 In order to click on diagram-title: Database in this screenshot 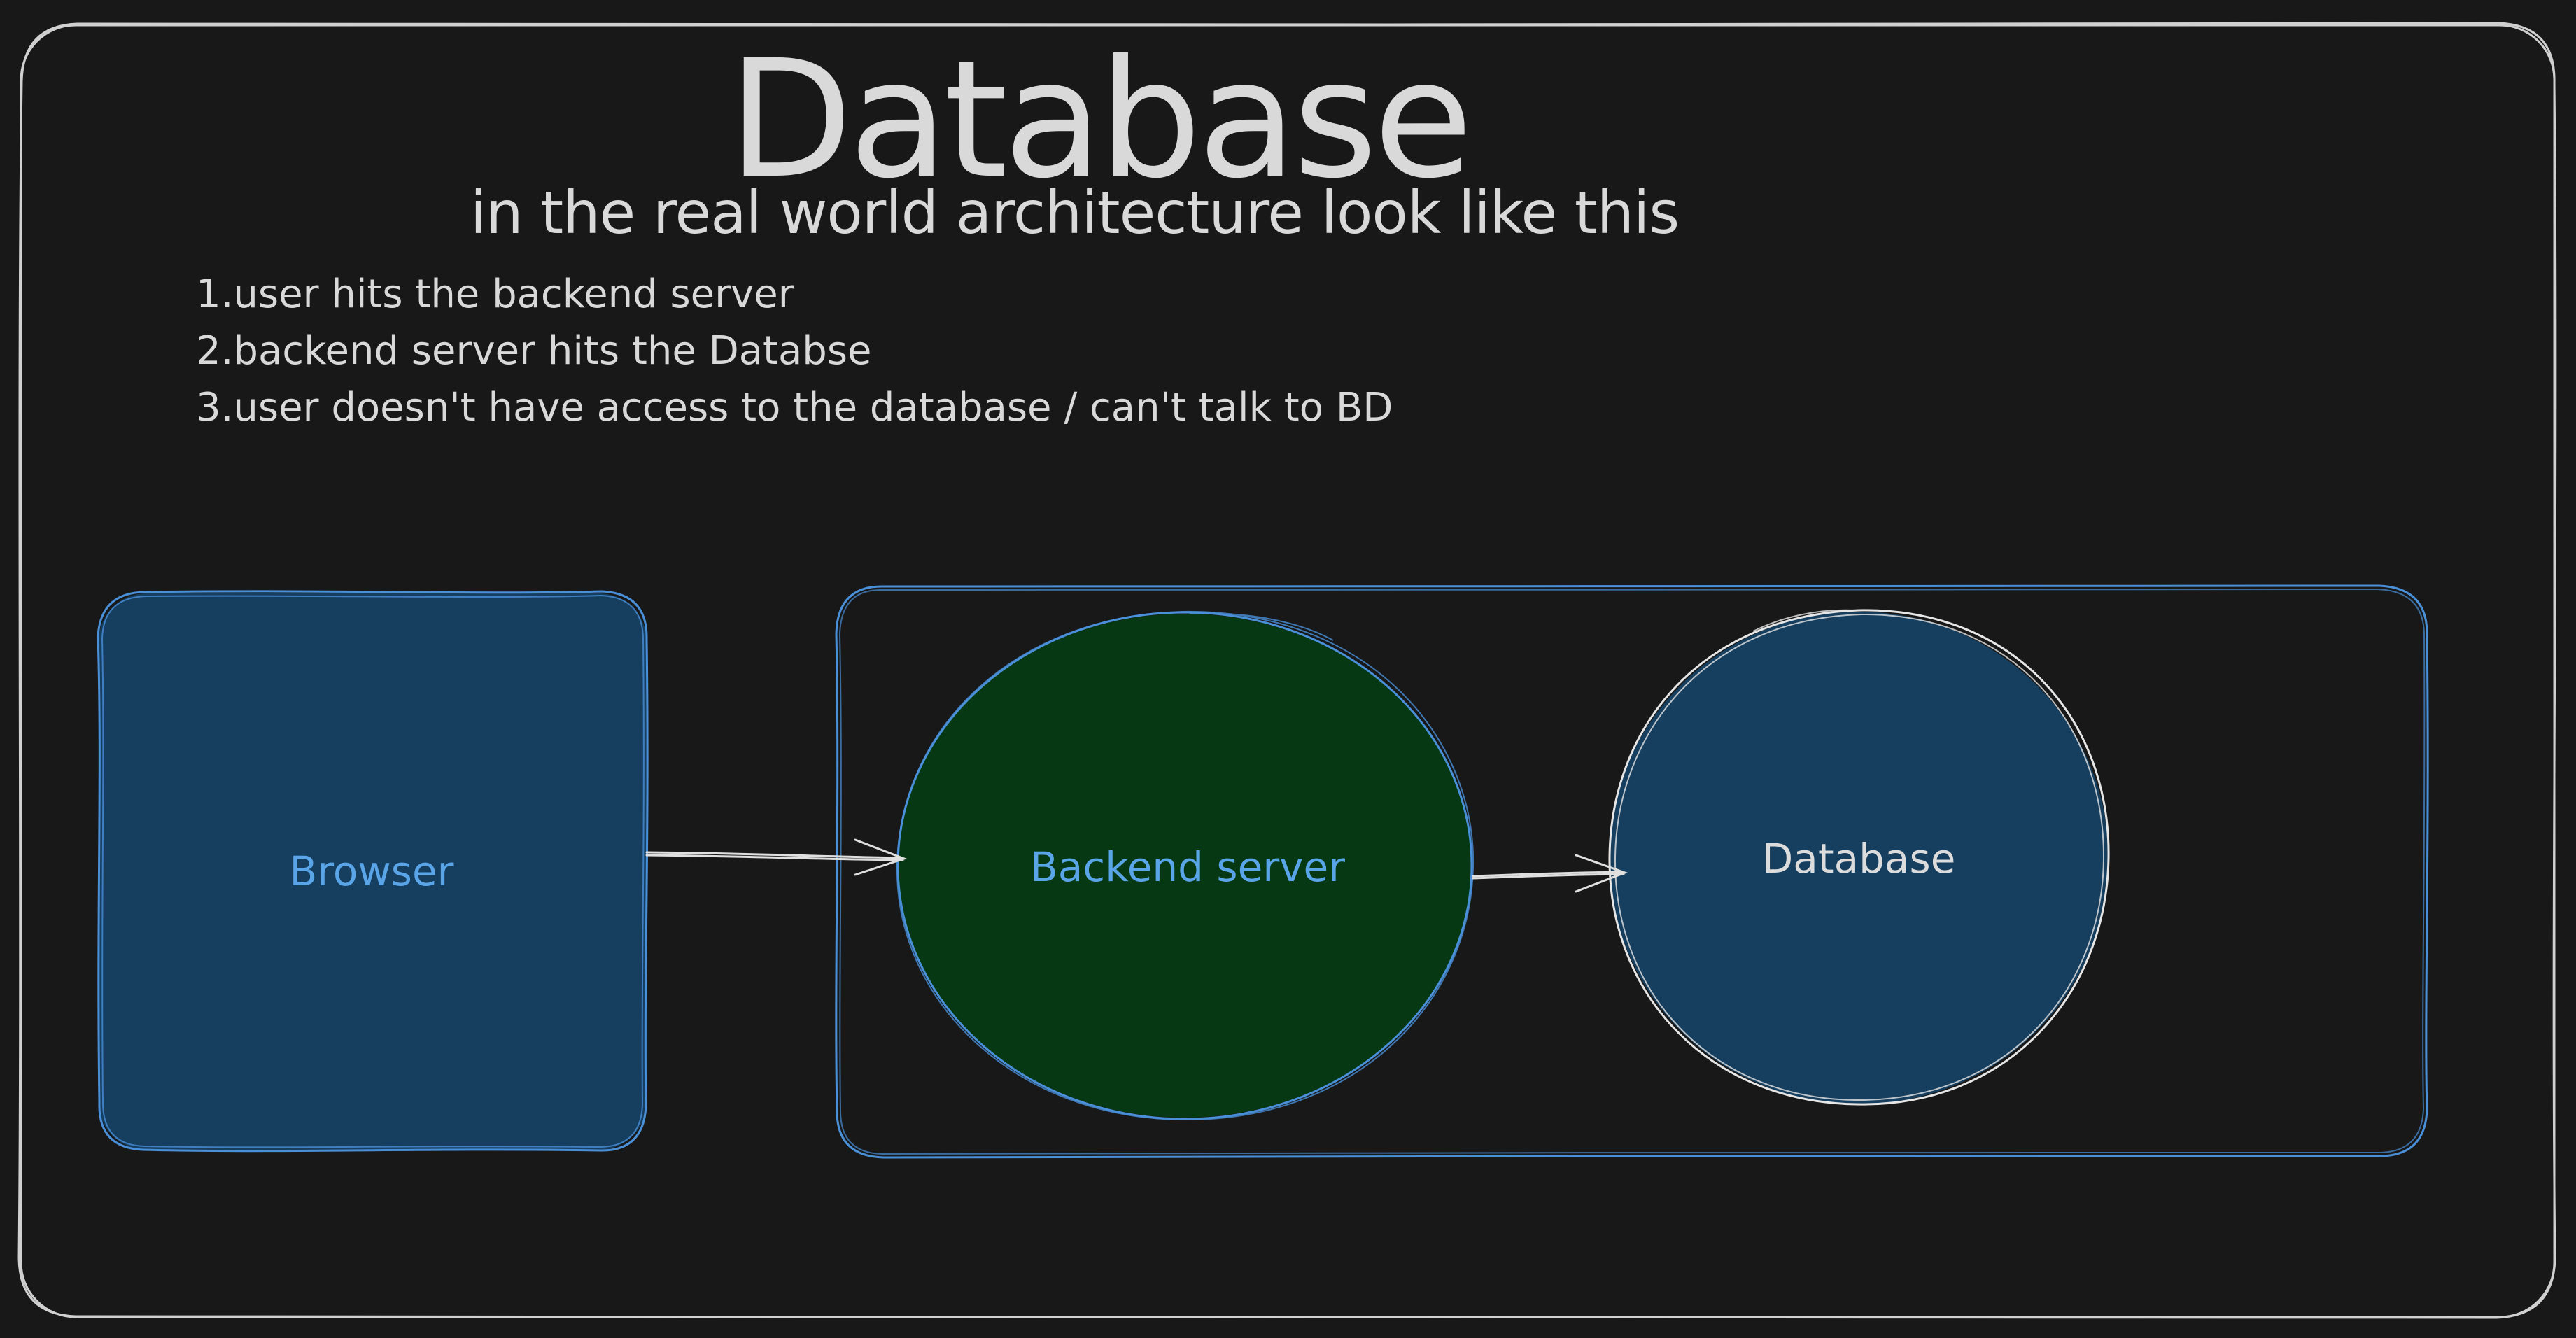, I will do `click(1100, 119)`.